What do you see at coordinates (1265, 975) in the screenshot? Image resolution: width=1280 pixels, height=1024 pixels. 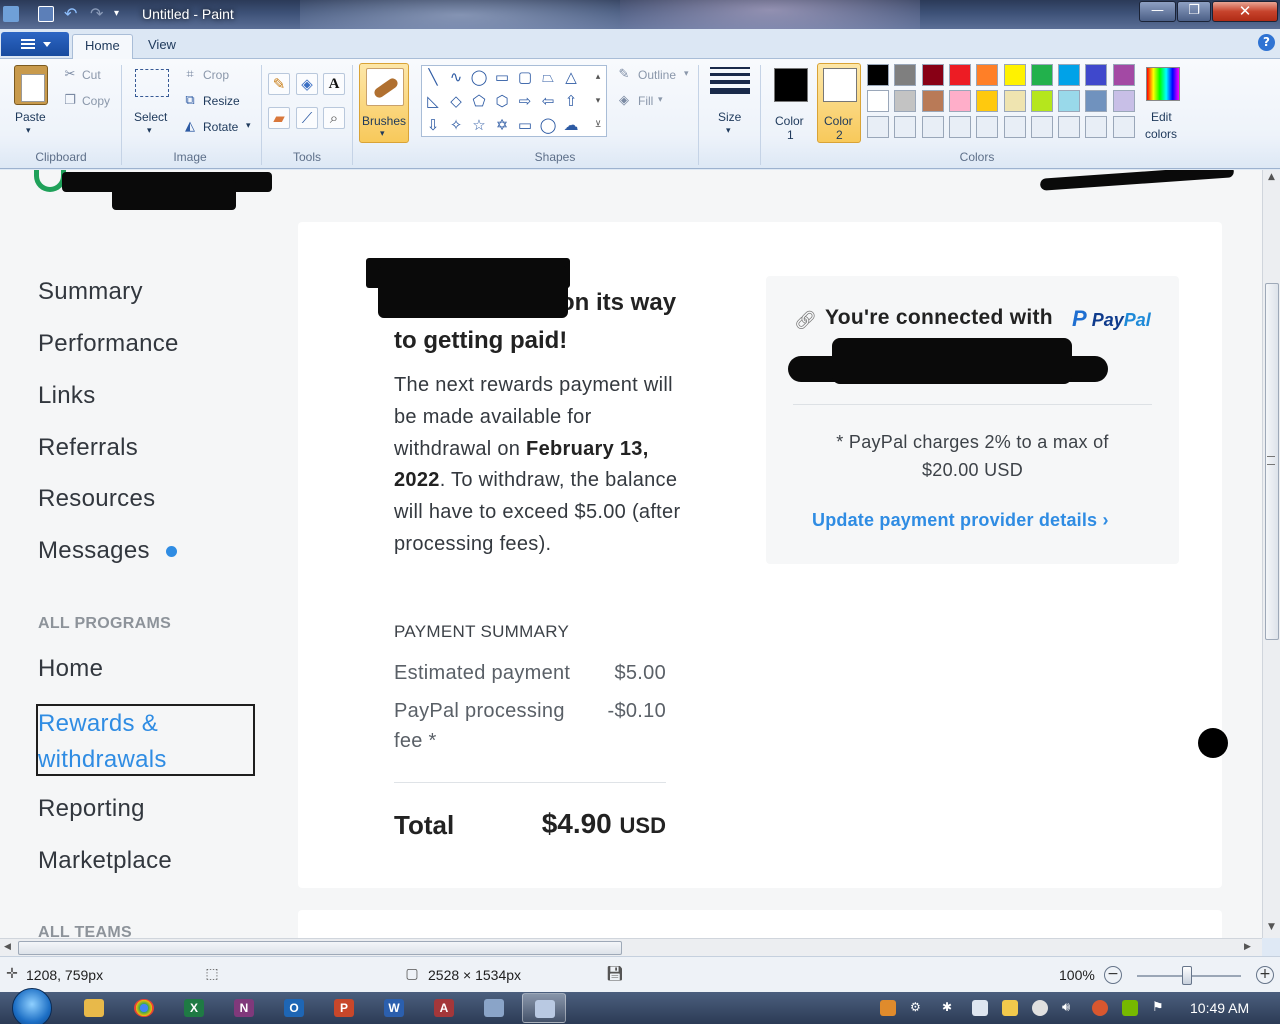 I see `zoom-in-button: +` at bounding box center [1265, 975].